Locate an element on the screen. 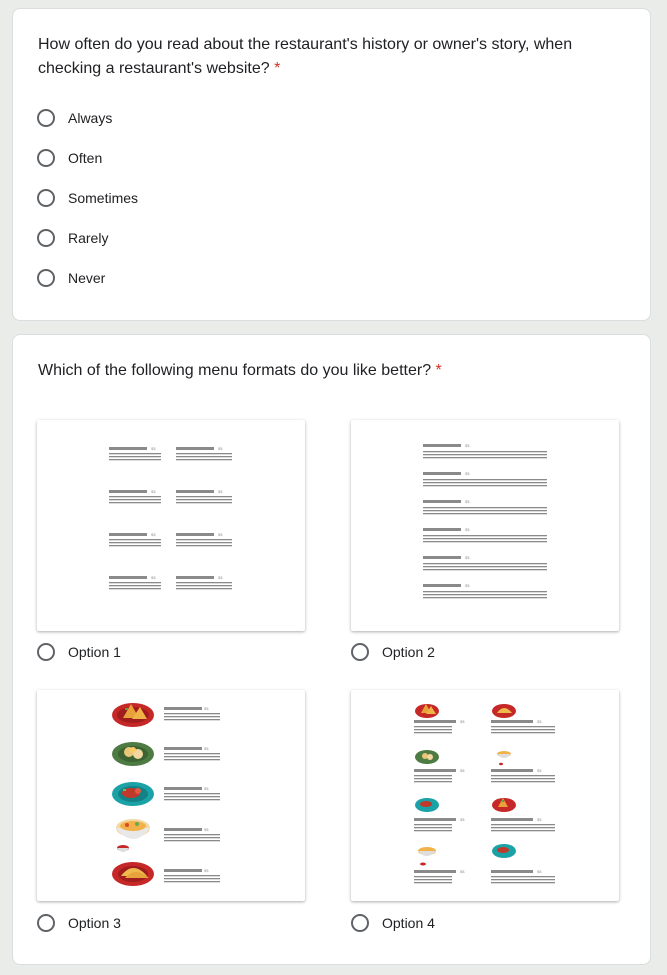  option-label: Always is located at coordinates (90, 118).